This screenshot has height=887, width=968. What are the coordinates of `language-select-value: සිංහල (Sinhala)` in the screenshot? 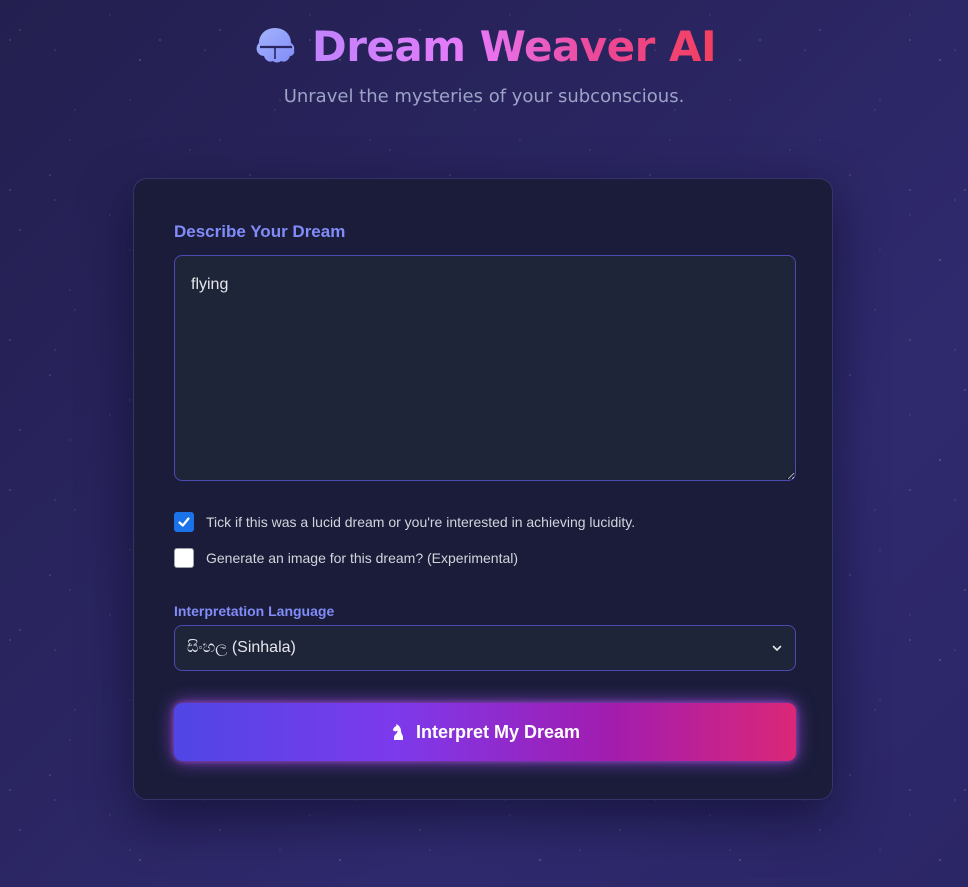 It's located at (241, 647).